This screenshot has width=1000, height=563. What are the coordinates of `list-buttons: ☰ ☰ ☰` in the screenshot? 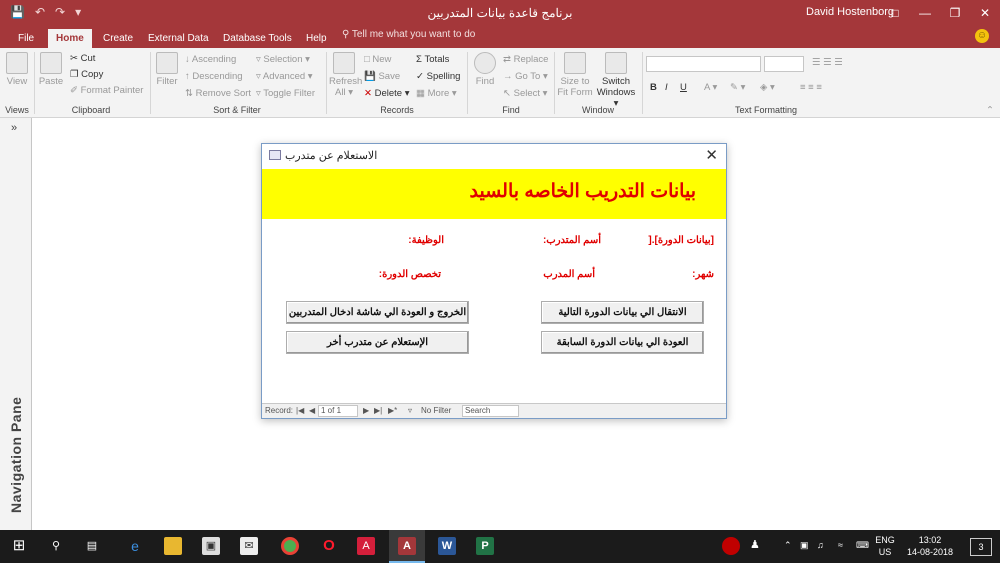 It's located at (827, 62).